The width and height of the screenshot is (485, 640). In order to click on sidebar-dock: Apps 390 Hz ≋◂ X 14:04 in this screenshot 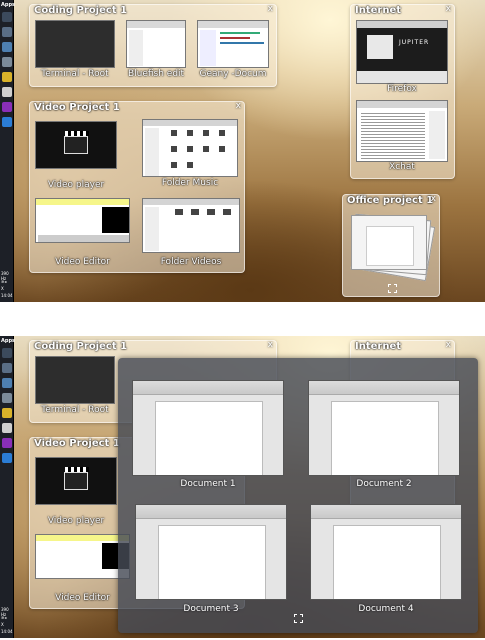, I will do `click(7, 151)`.